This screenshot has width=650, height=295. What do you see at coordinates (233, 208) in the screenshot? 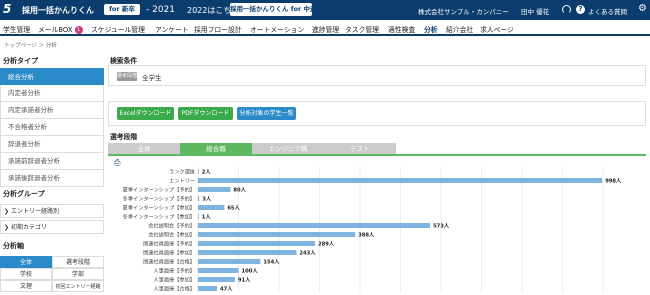
I see `value-label: 65人` at bounding box center [233, 208].